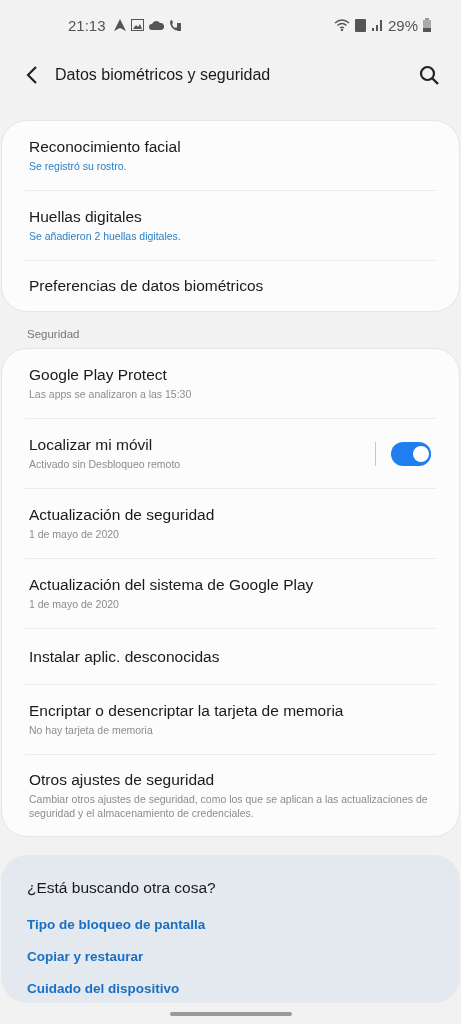  What do you see at coordinates (54, 334) in the screenshot?
I see `section-label: Seguridad` at bounding box center [54, 334].